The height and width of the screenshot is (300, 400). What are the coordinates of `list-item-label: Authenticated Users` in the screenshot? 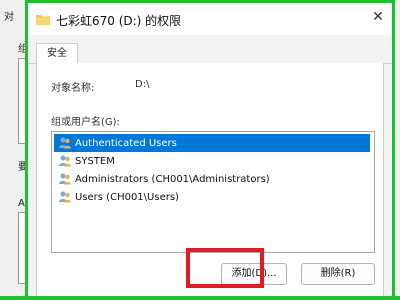 It's located at (126, 143).